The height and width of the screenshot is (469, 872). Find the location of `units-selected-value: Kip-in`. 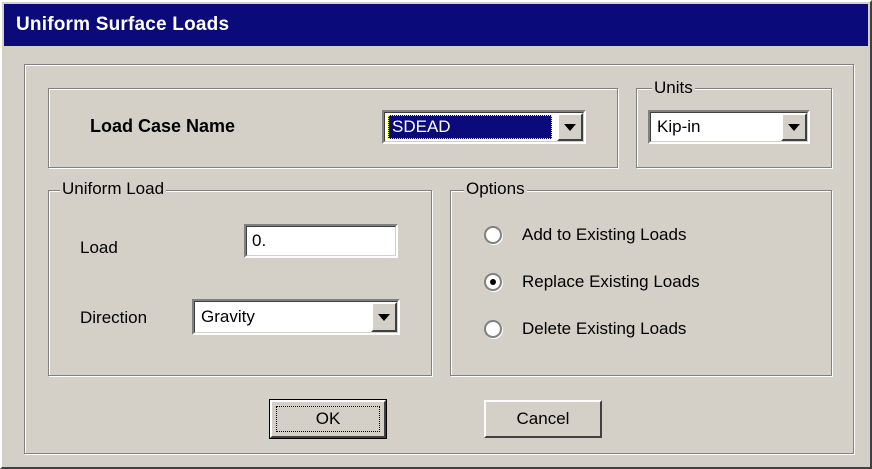

units-selected-value: Kip-in is located at coordinates (679, 126).